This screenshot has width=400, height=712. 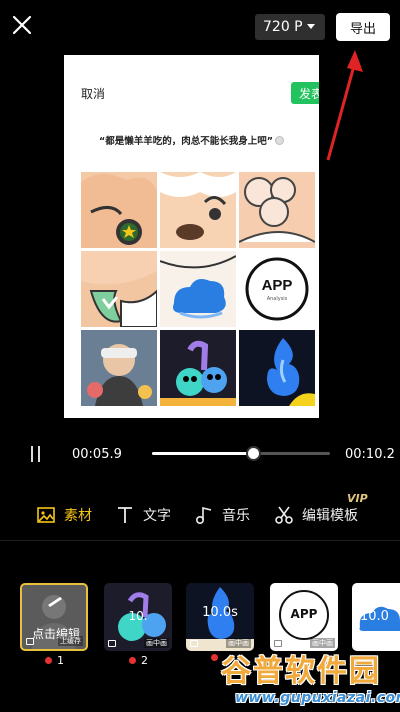 What do you see at coordinates (125, 515) in the screenshot?
I see `text-icon` at bounding box center [125, 515].